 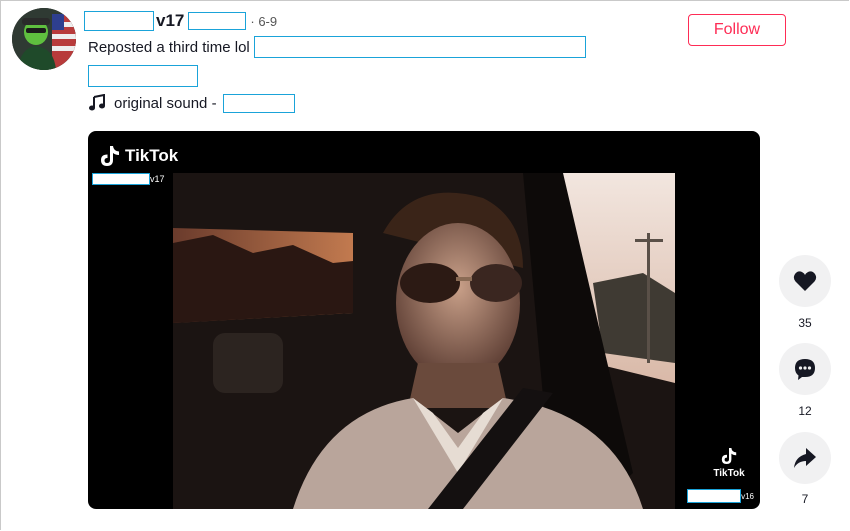 What do you see at coordinates (747, 496) in the screenshot?
I see `watermark-bottom-user-suffix: v16` at bounding box center [747, 496].